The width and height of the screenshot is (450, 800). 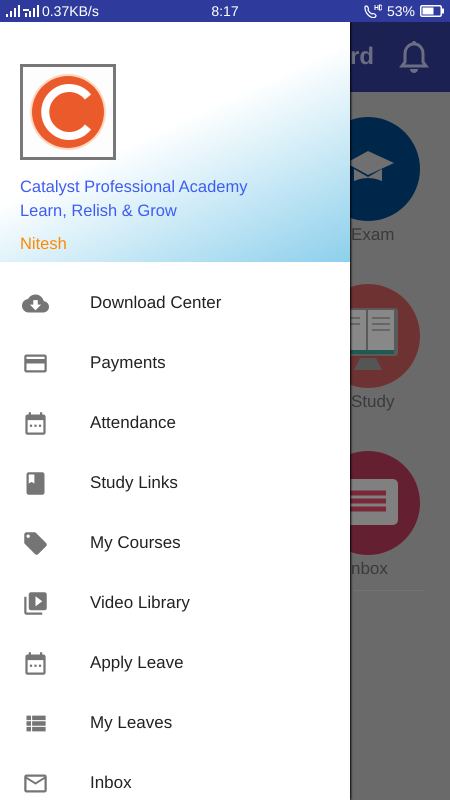 What do you see at coordinates (175, 303) in the screenshot?
I see `menu-item: Download Center` at bounding box center [175, 303].